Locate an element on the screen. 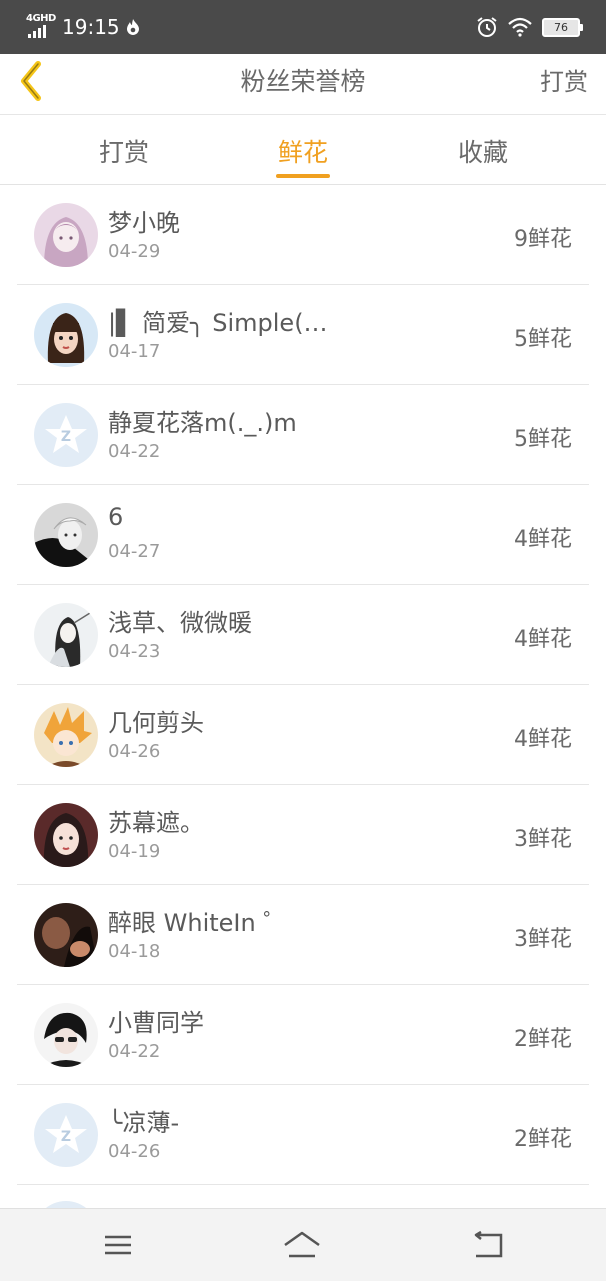 Image resolution: width=606 pixels, height=1281 pixels. tab-reward: 打赏 is located at coordinates (124, 151).